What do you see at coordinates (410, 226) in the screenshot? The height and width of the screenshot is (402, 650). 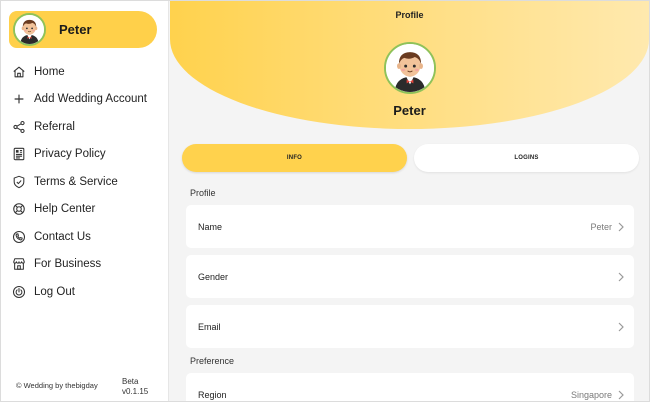 I see `profile-row-name: Name Peter` at bounding box center [410, 226].